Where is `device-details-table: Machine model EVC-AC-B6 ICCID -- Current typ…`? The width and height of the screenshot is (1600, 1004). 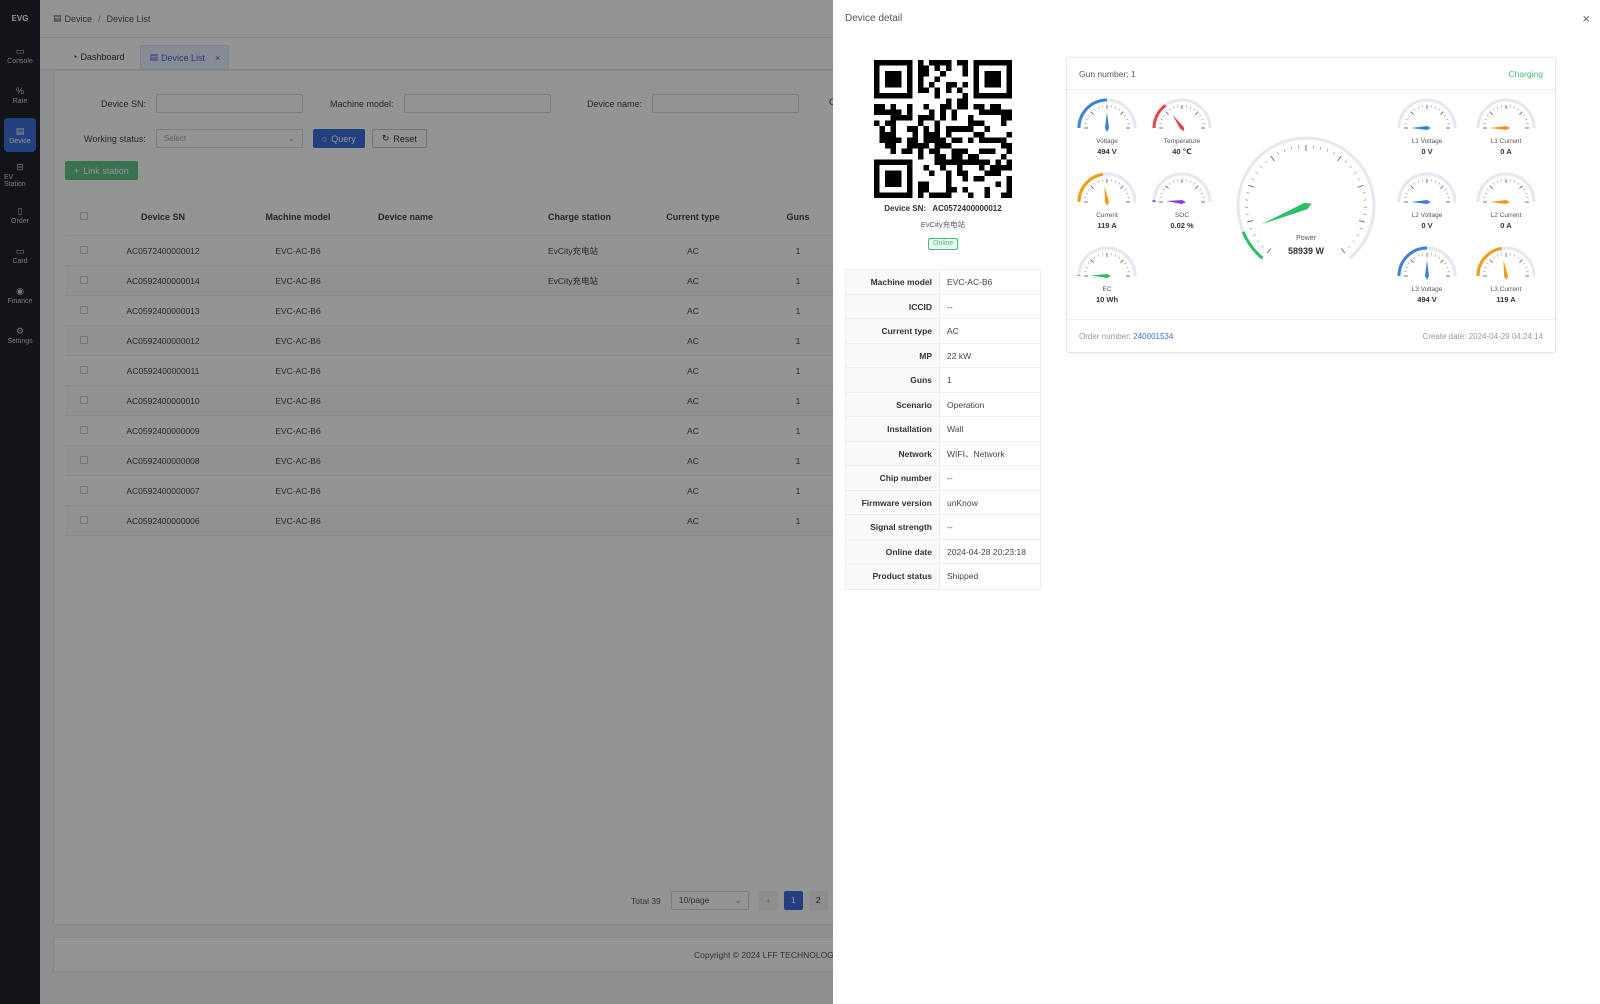
device-details-table: Machine model EVC-AC-B6 ICCID -- Current typ… is located at coordinates (943, 429).